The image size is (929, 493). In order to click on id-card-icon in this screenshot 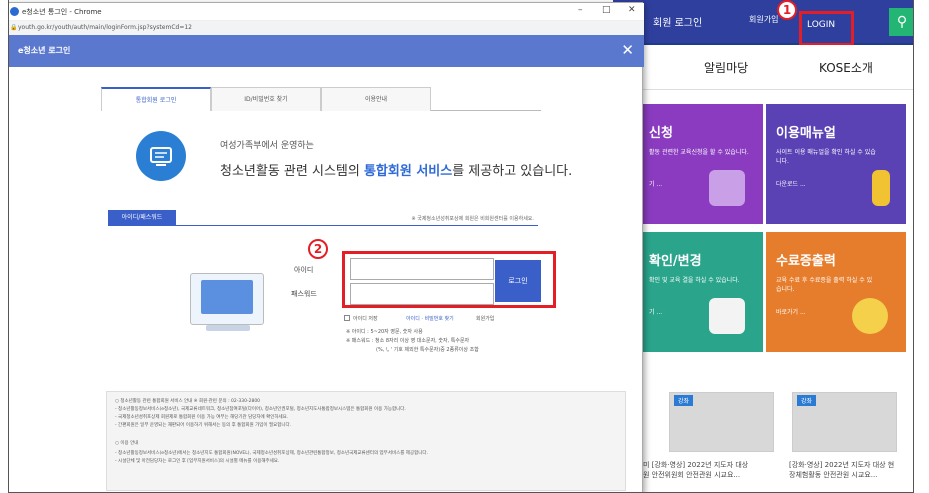, I will do `click(161, 156)`.